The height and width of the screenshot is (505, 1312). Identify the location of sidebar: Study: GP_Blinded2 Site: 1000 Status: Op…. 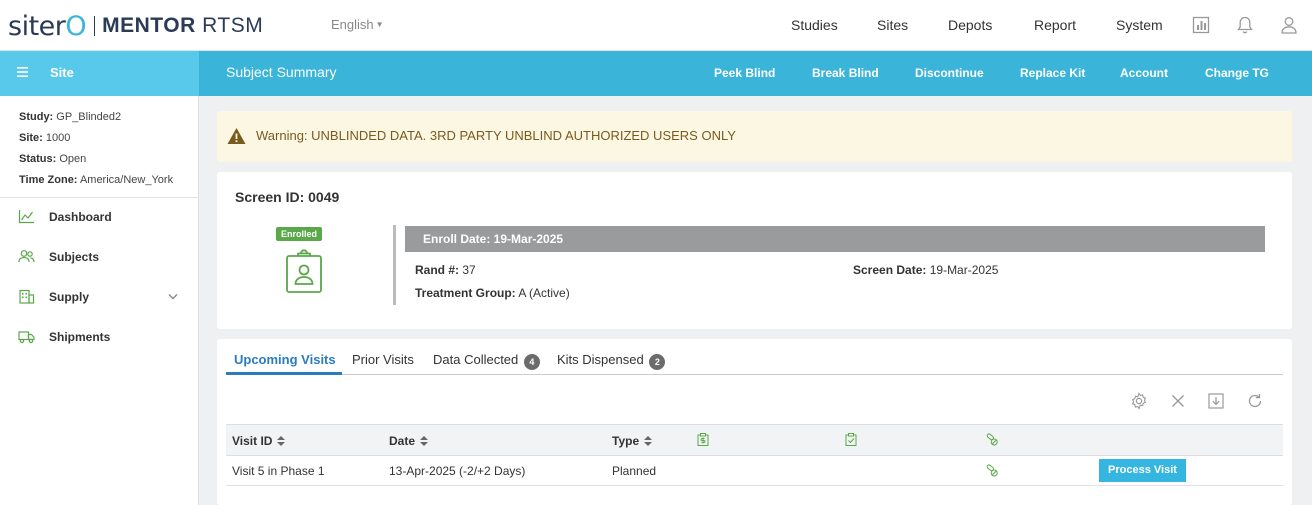
(99, 300).